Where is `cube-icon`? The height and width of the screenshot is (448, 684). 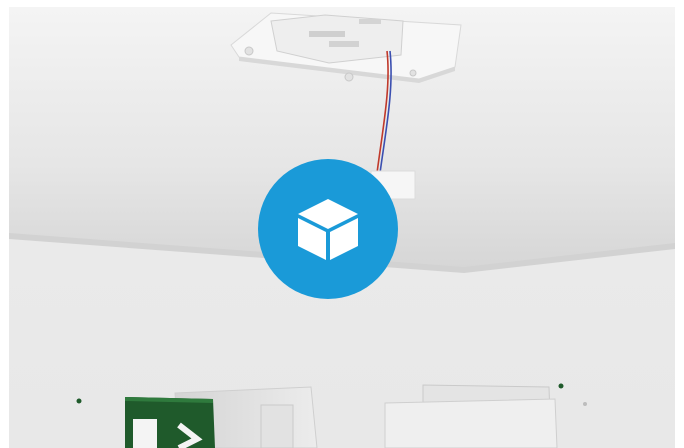 cube-icon is located at coordinates (328, 229).